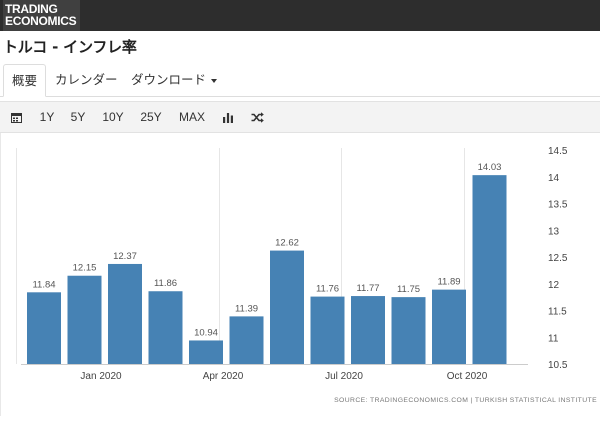  I want to click on y-tick-label-0: 14.5, so click(558, 151).